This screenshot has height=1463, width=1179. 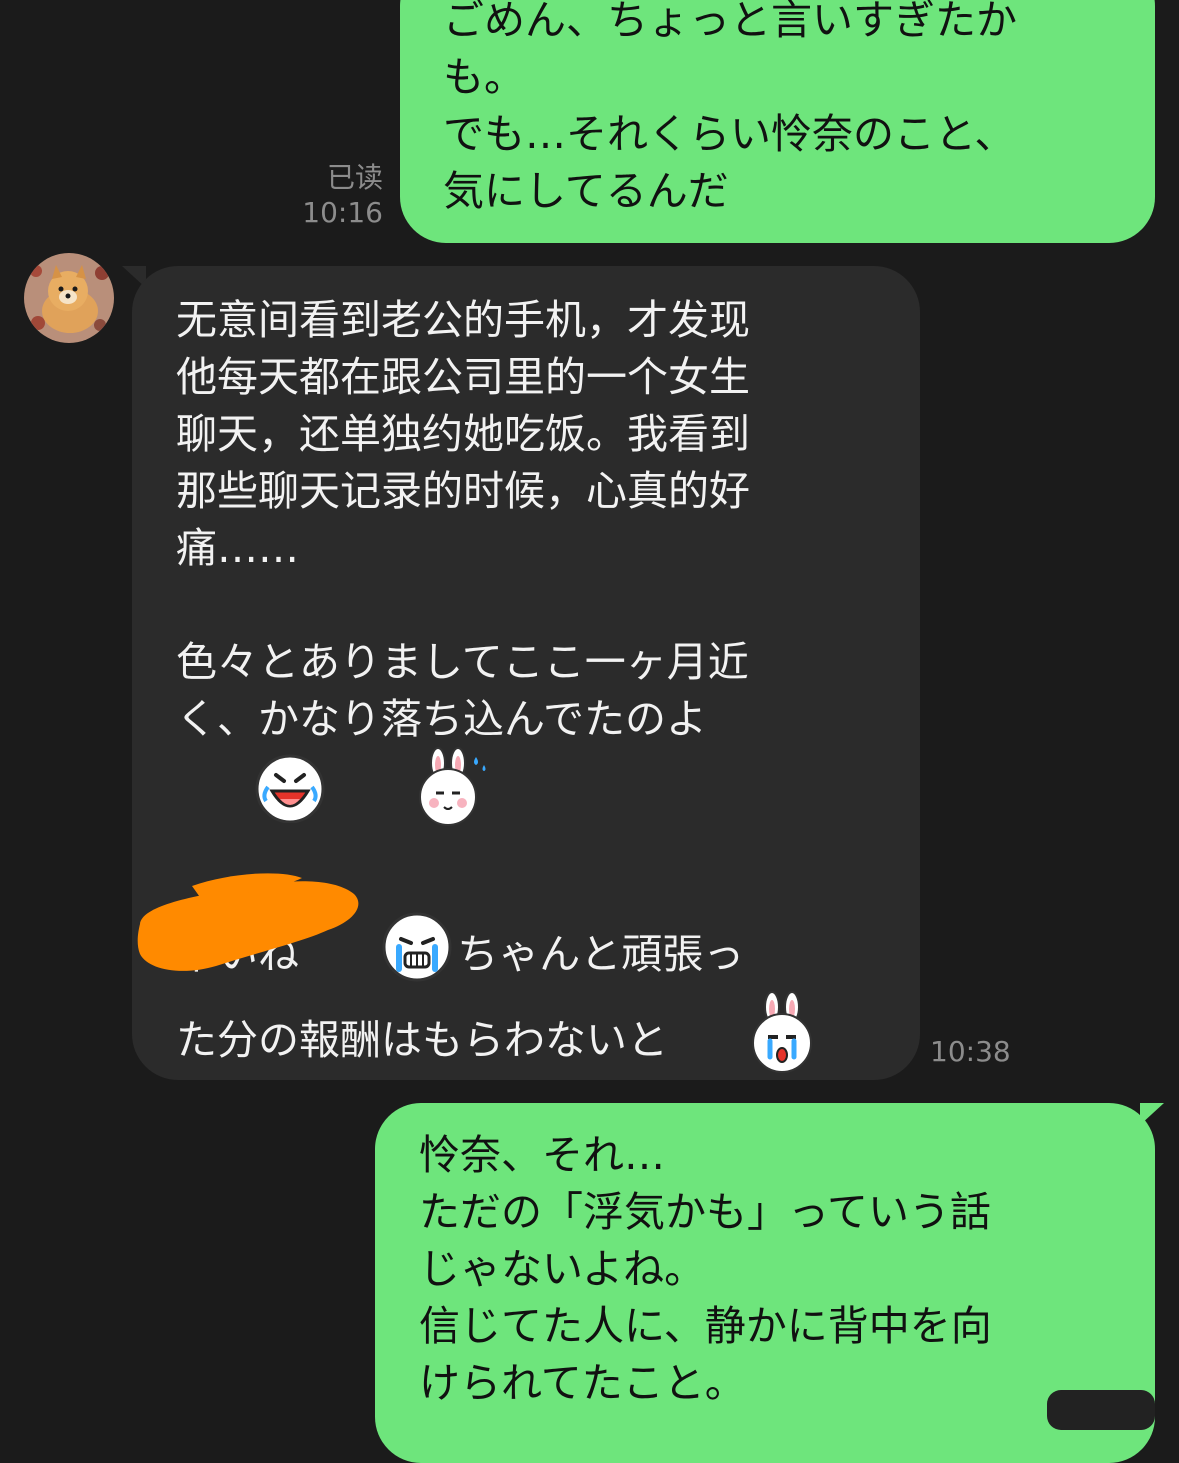 I want to click on outgoing-message-bubble: ごめん、ちょっと言いすぎたか も。 でも…それくらい怜奈のこと、 気にしてるんだ, so click(x=777, y=121).